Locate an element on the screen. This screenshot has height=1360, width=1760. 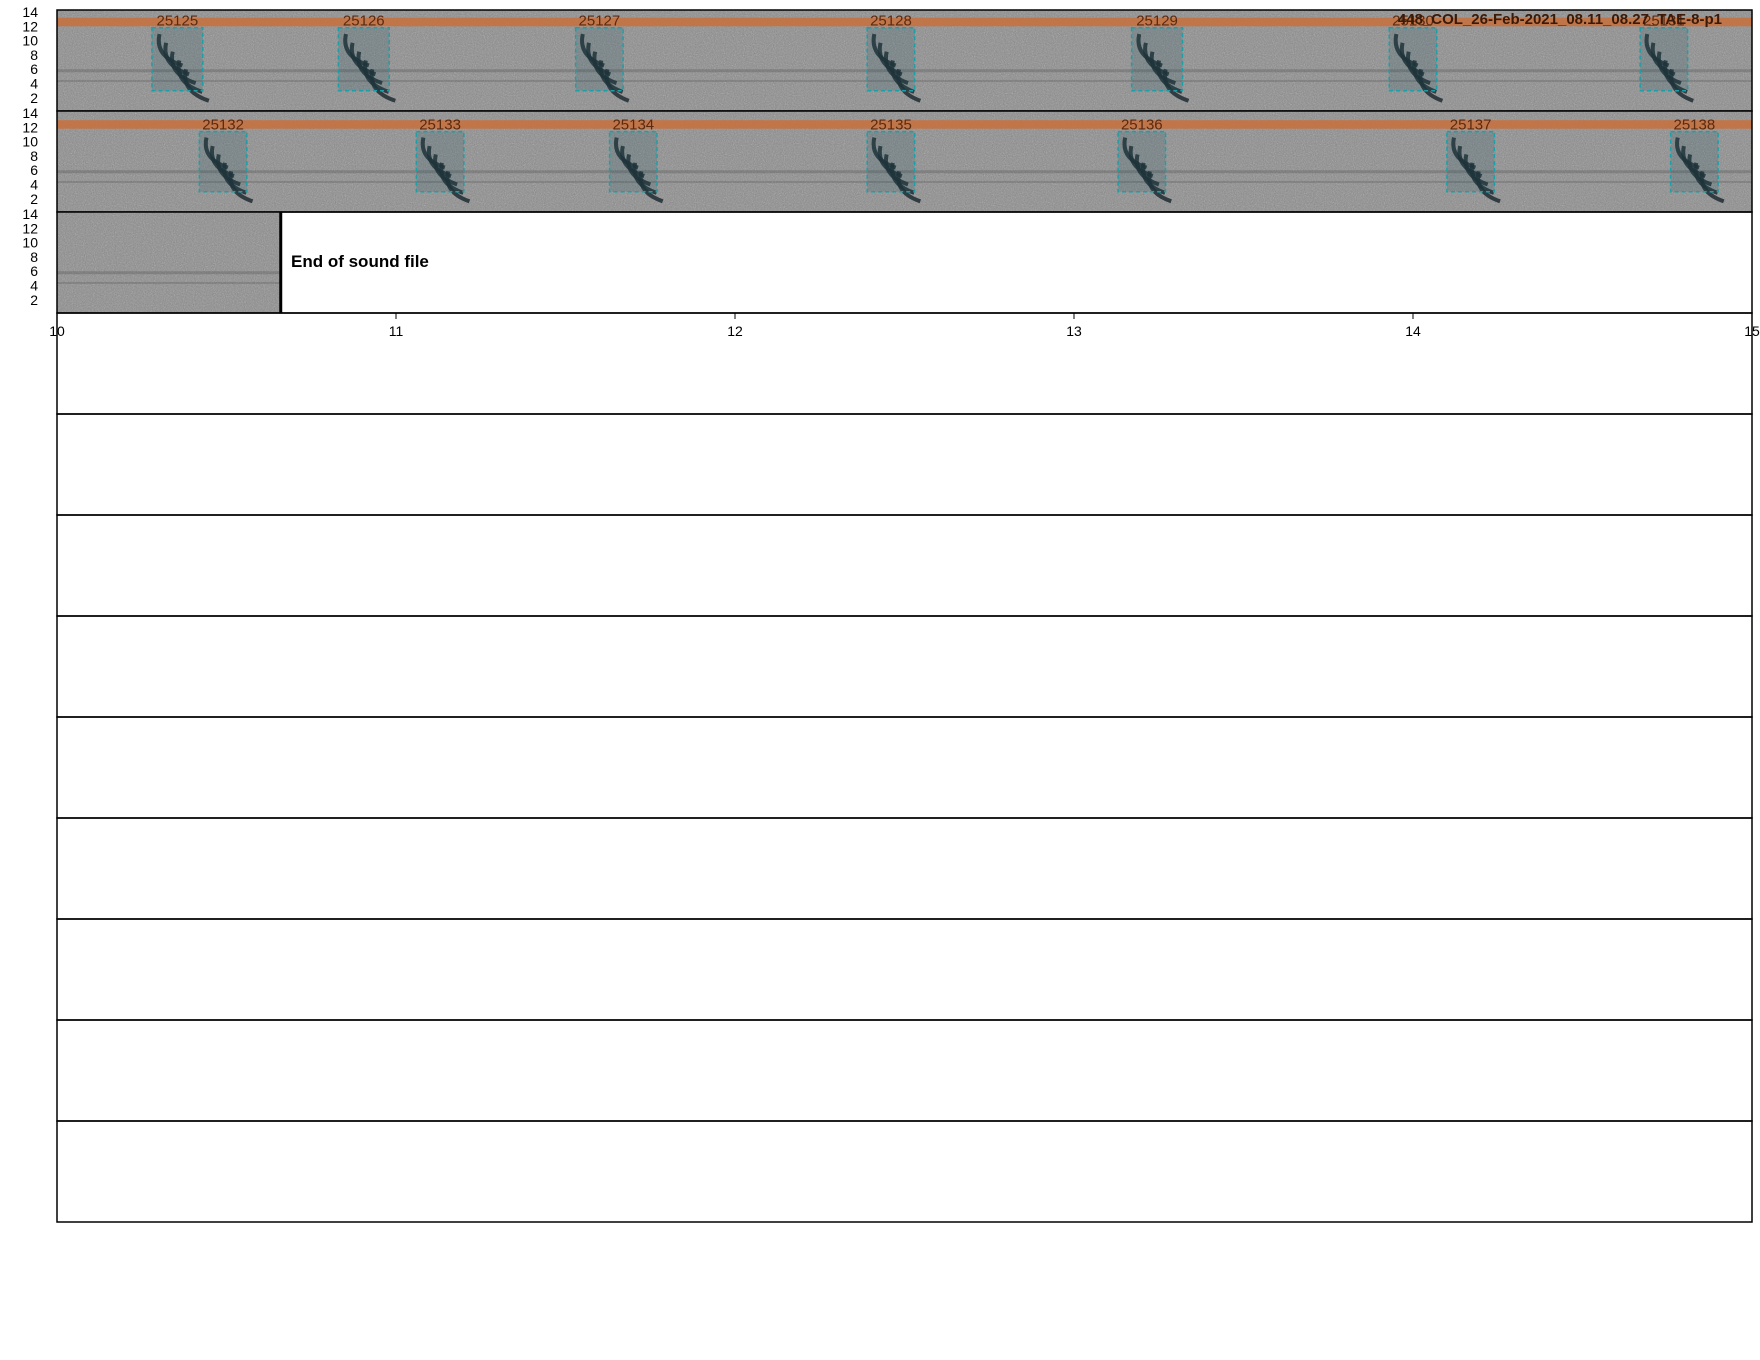
call-id-label: 25132 is located at coordinates (223, 125).